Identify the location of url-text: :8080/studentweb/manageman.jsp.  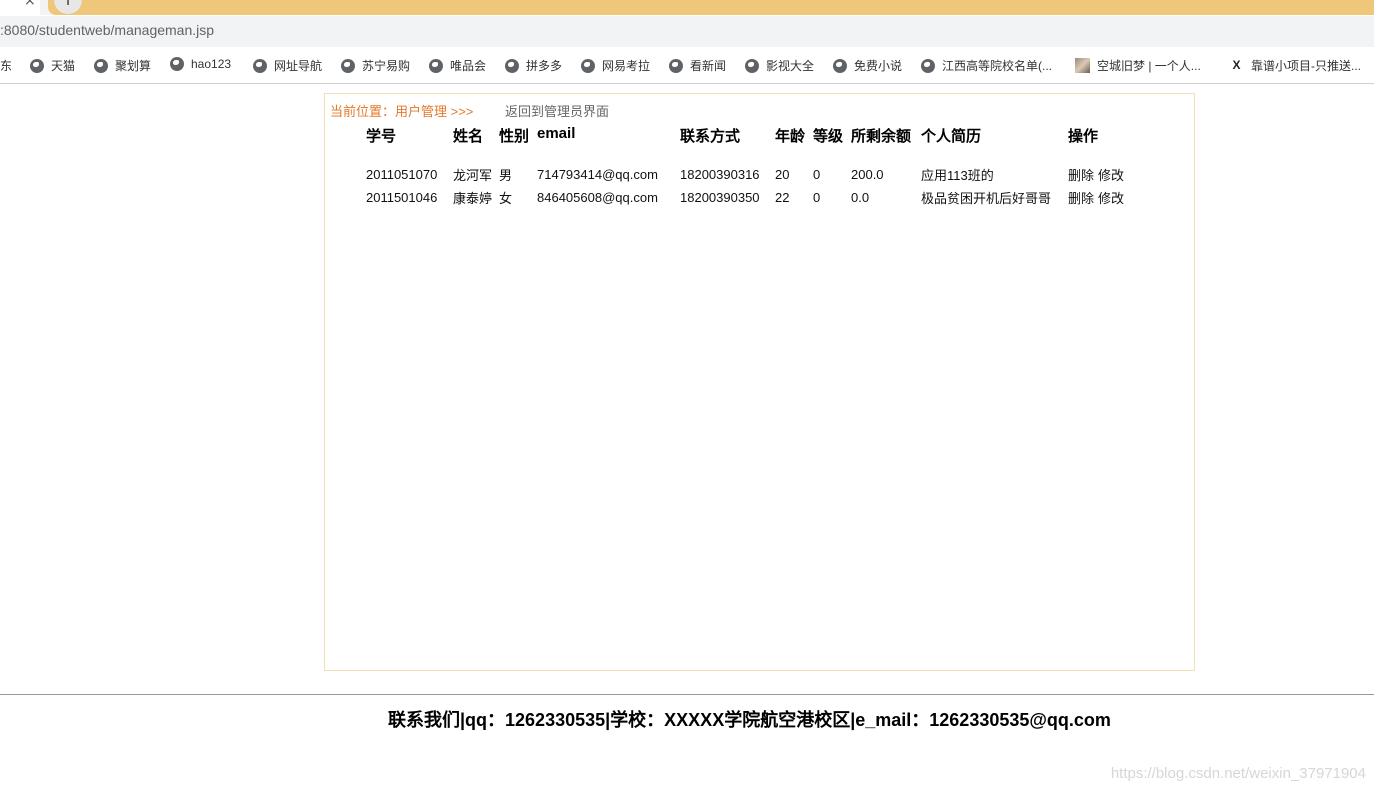
(107, 30).